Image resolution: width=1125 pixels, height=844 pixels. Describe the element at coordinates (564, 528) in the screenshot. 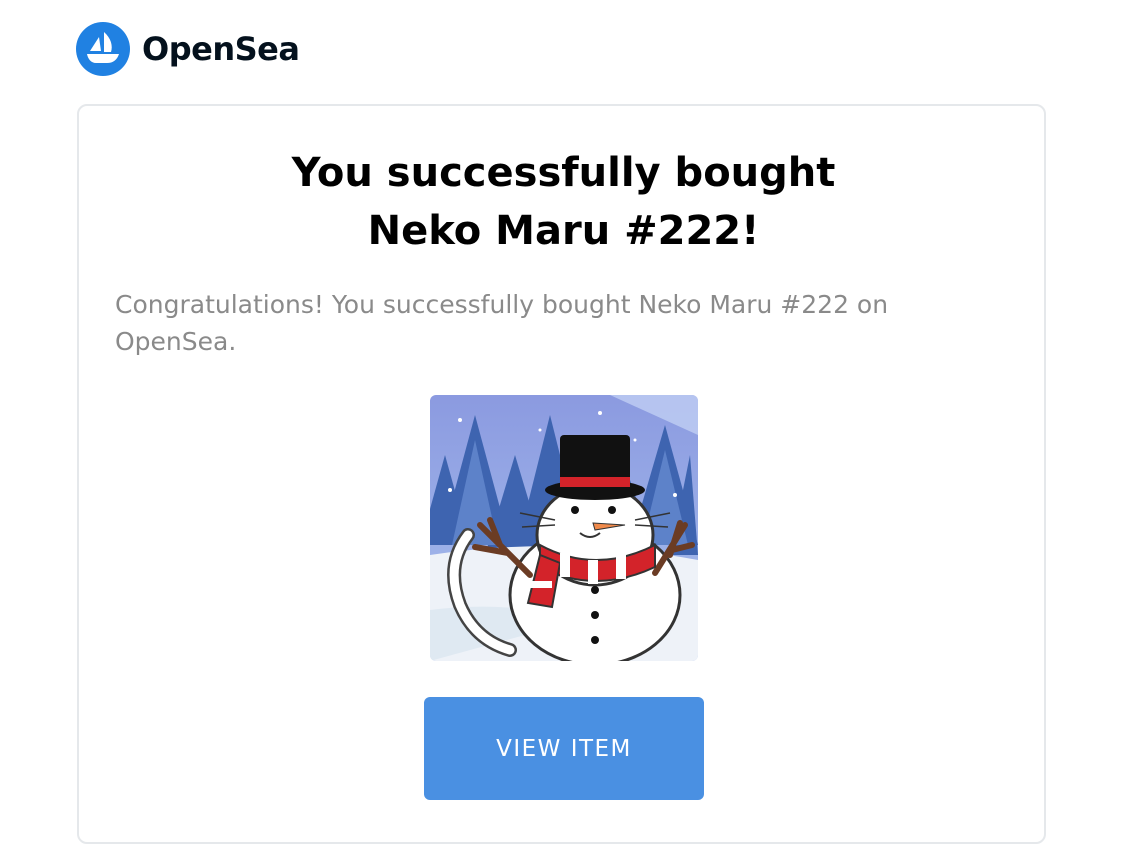

I see `neko-maru-snowman-nft-image` at that location.